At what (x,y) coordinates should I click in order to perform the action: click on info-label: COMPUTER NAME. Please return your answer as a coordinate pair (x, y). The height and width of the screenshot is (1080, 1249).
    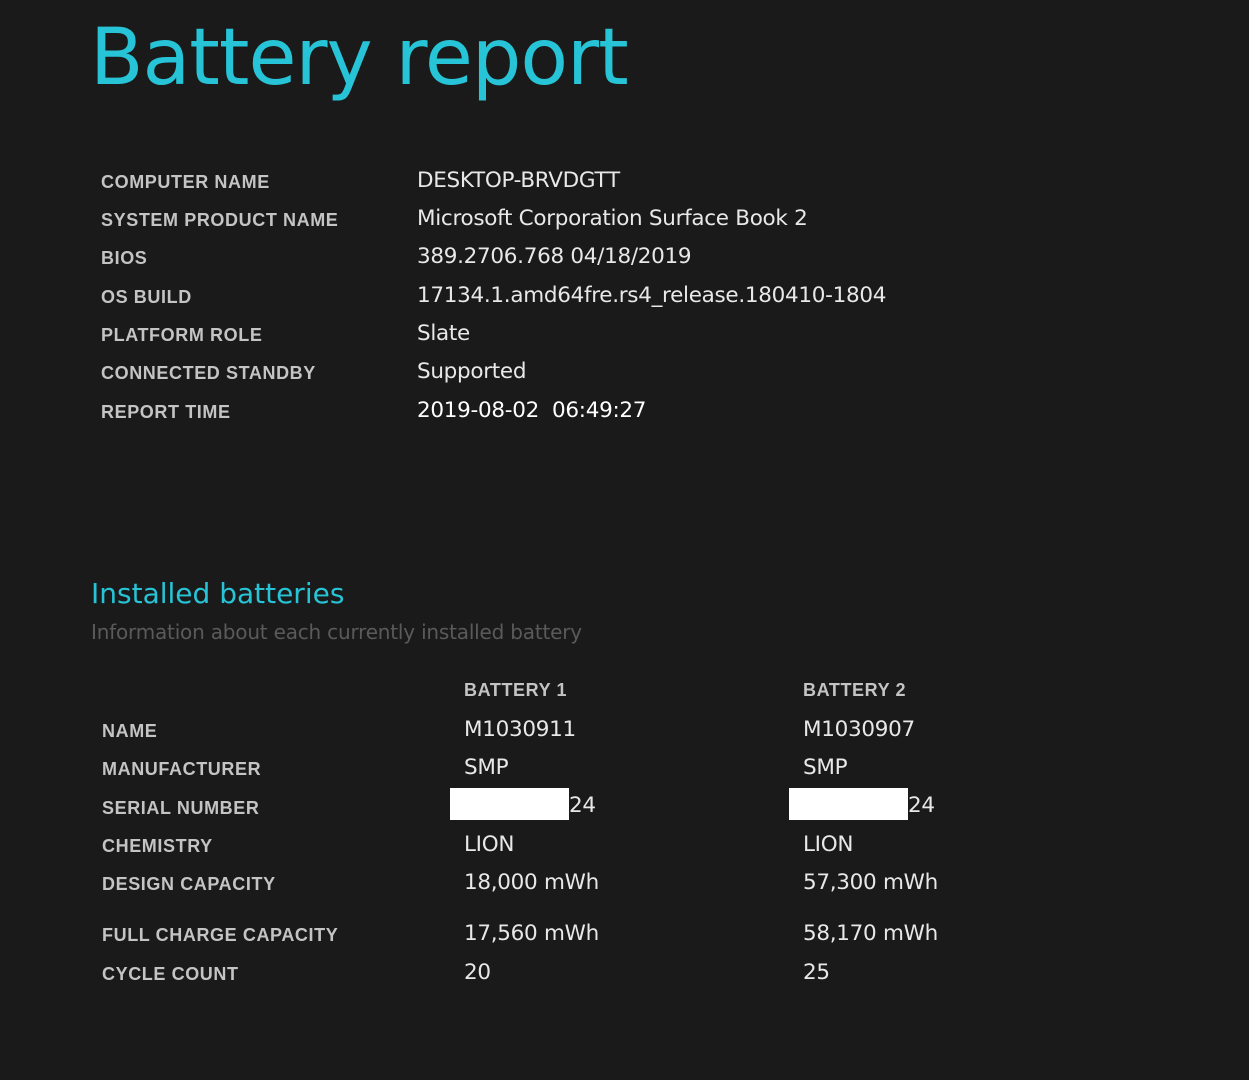
    Looking at the image, I should click on (185, 182).